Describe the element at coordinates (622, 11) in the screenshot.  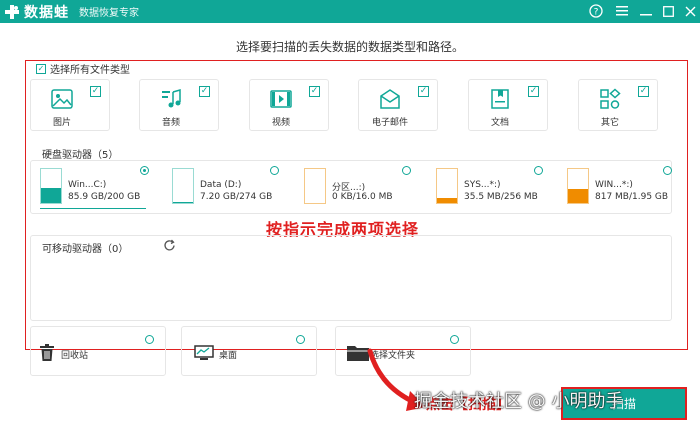
I see `menu-icon` at that location.